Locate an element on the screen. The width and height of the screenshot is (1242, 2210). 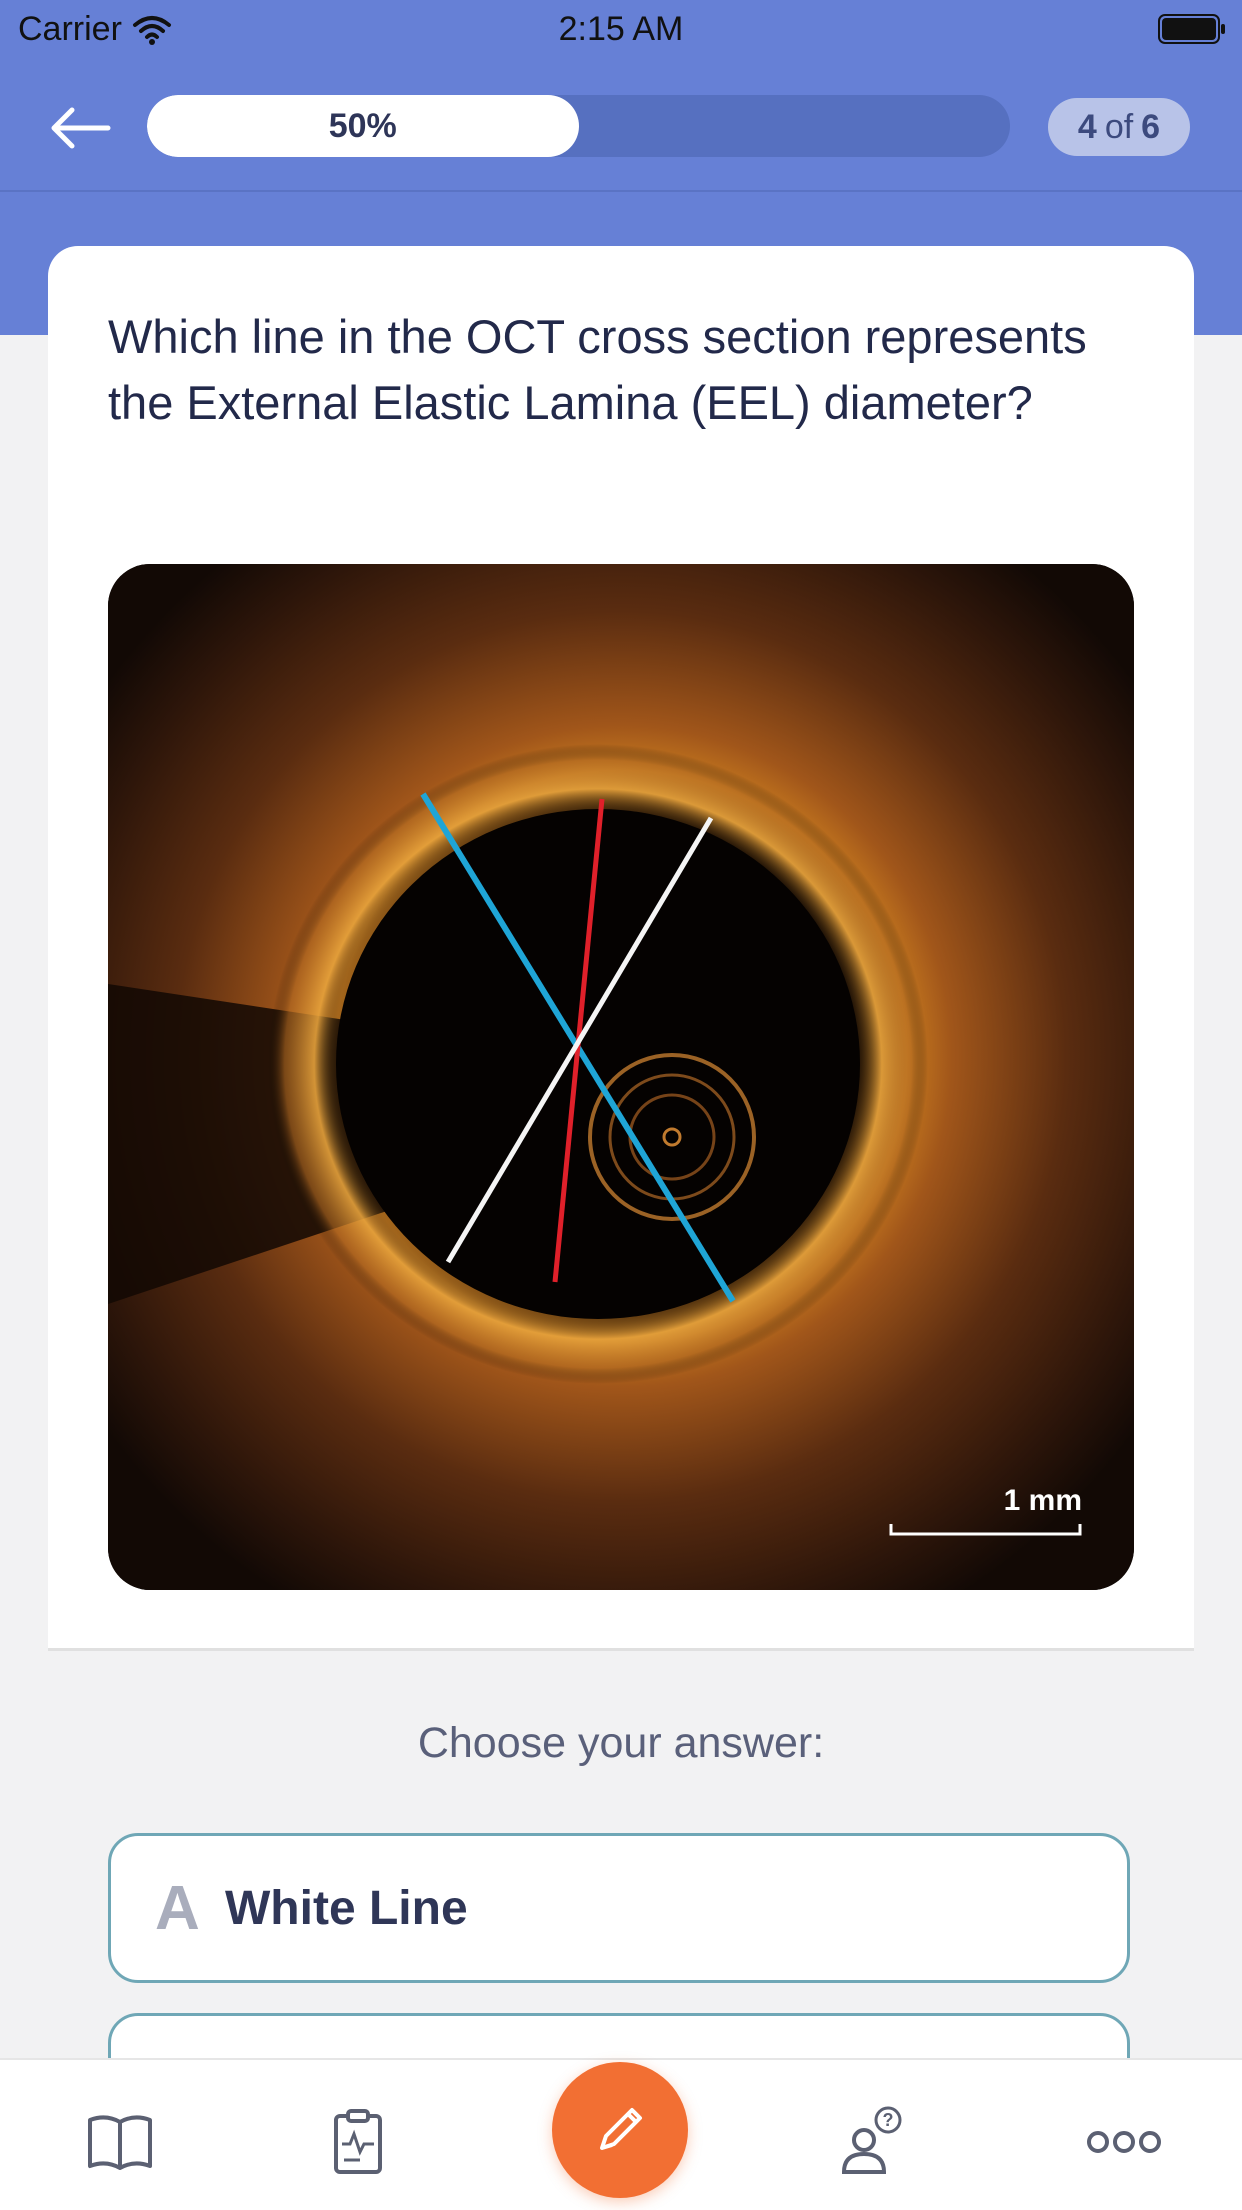
counter-current: 4 is located at coordinates (1087, 126).